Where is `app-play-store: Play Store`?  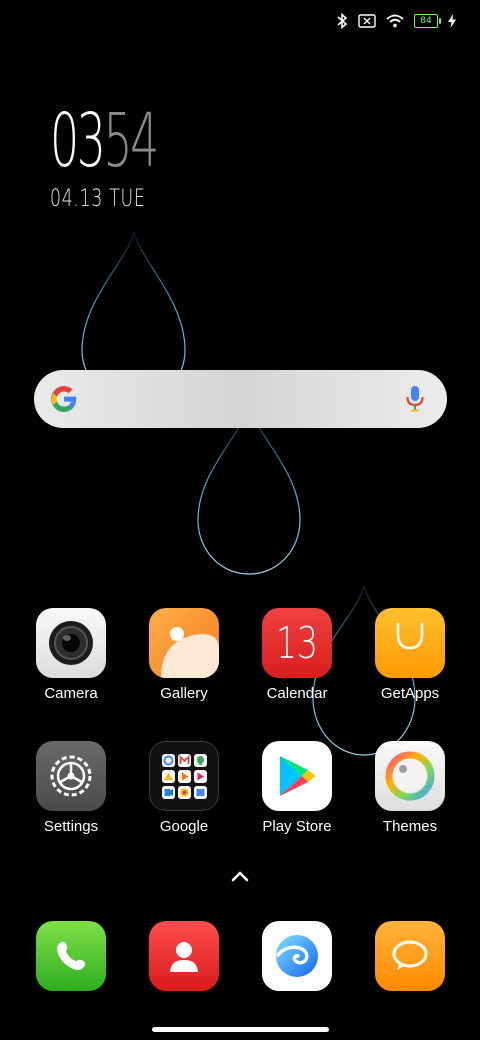
app-play-store: Play Store is located at coordinates (297, 788).